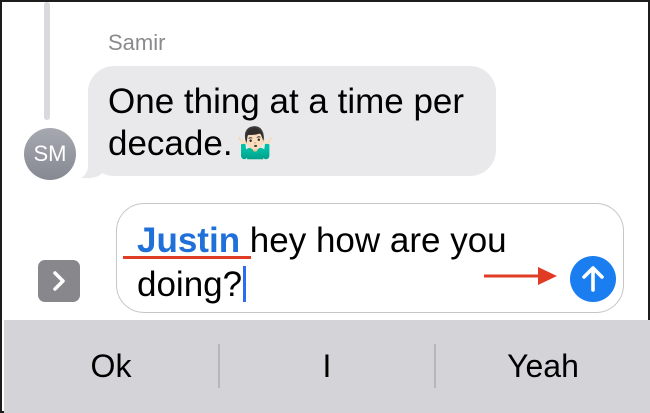 This screenshot has width=650, height=413. I want to click on send-button, so click(593, 279).